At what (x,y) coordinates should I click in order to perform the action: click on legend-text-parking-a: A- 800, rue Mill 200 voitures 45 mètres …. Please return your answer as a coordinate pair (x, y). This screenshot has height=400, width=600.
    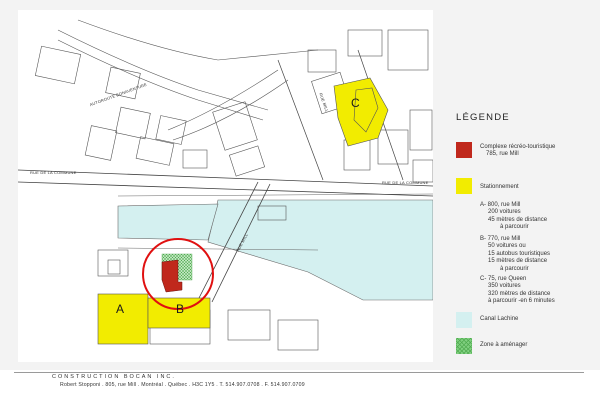
    Looking at the image, I should click on (514, 216).